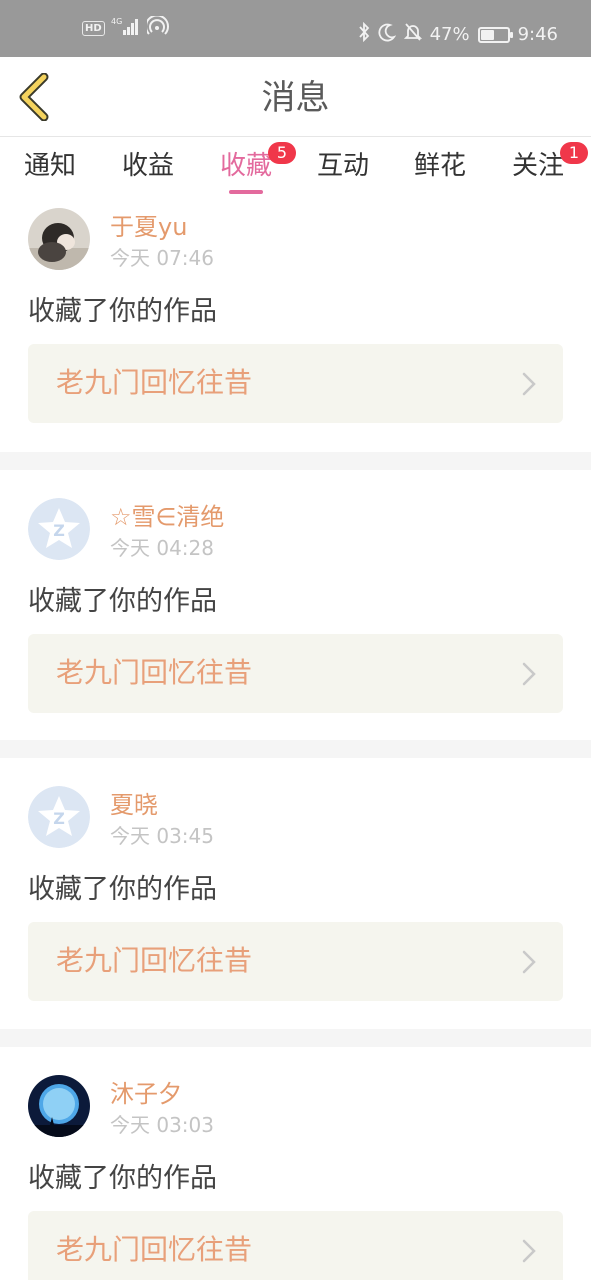 The height and width of the screenshot is (1280, 591). I want to click on status-bar: HD 4G 47% 9:46, so click(295, 28).